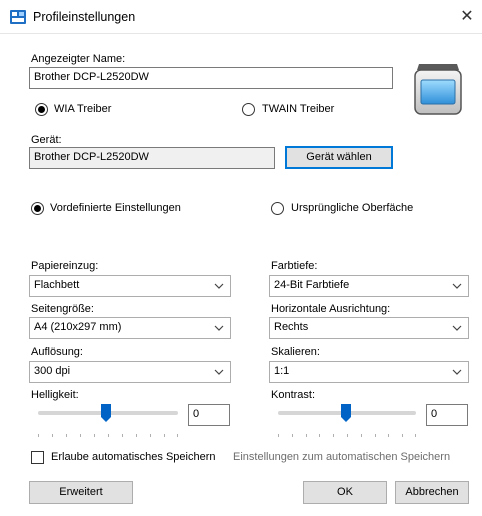 Image resolution: width=482 pixels, height=516 pixels. Describe the element at coordinates (130, 328) in the screenshot. I see `page-size-select: A4 (210x297 mm)` at that location.